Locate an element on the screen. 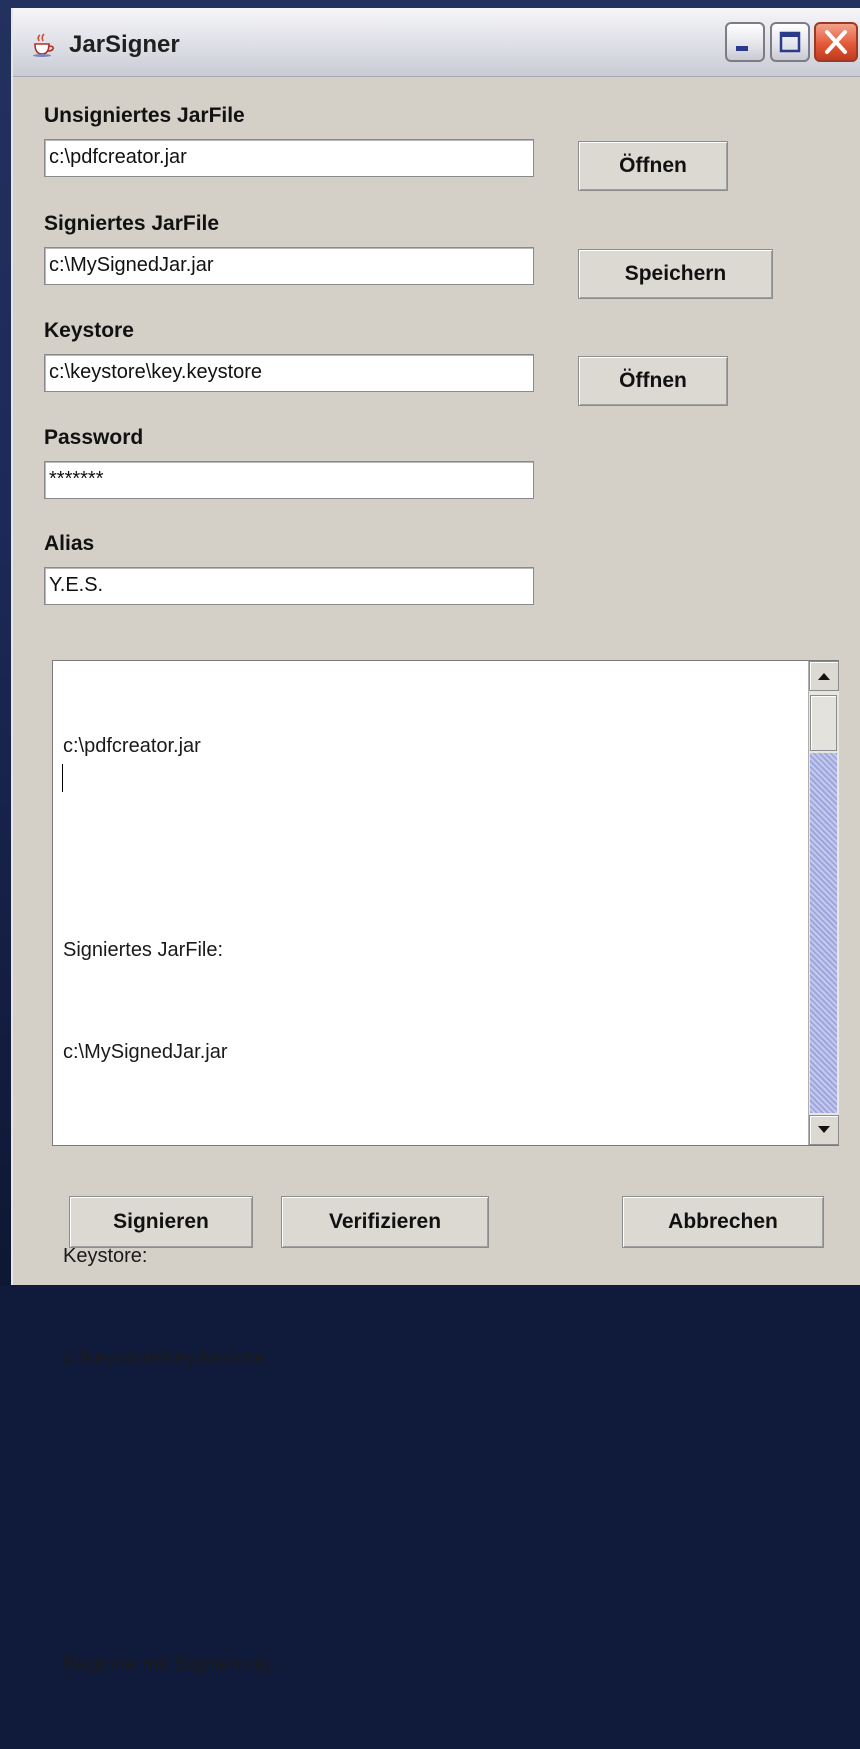 The width and height of the screenshot is (860, 1749). password-input: ******* is located at coordinates (289, 480).